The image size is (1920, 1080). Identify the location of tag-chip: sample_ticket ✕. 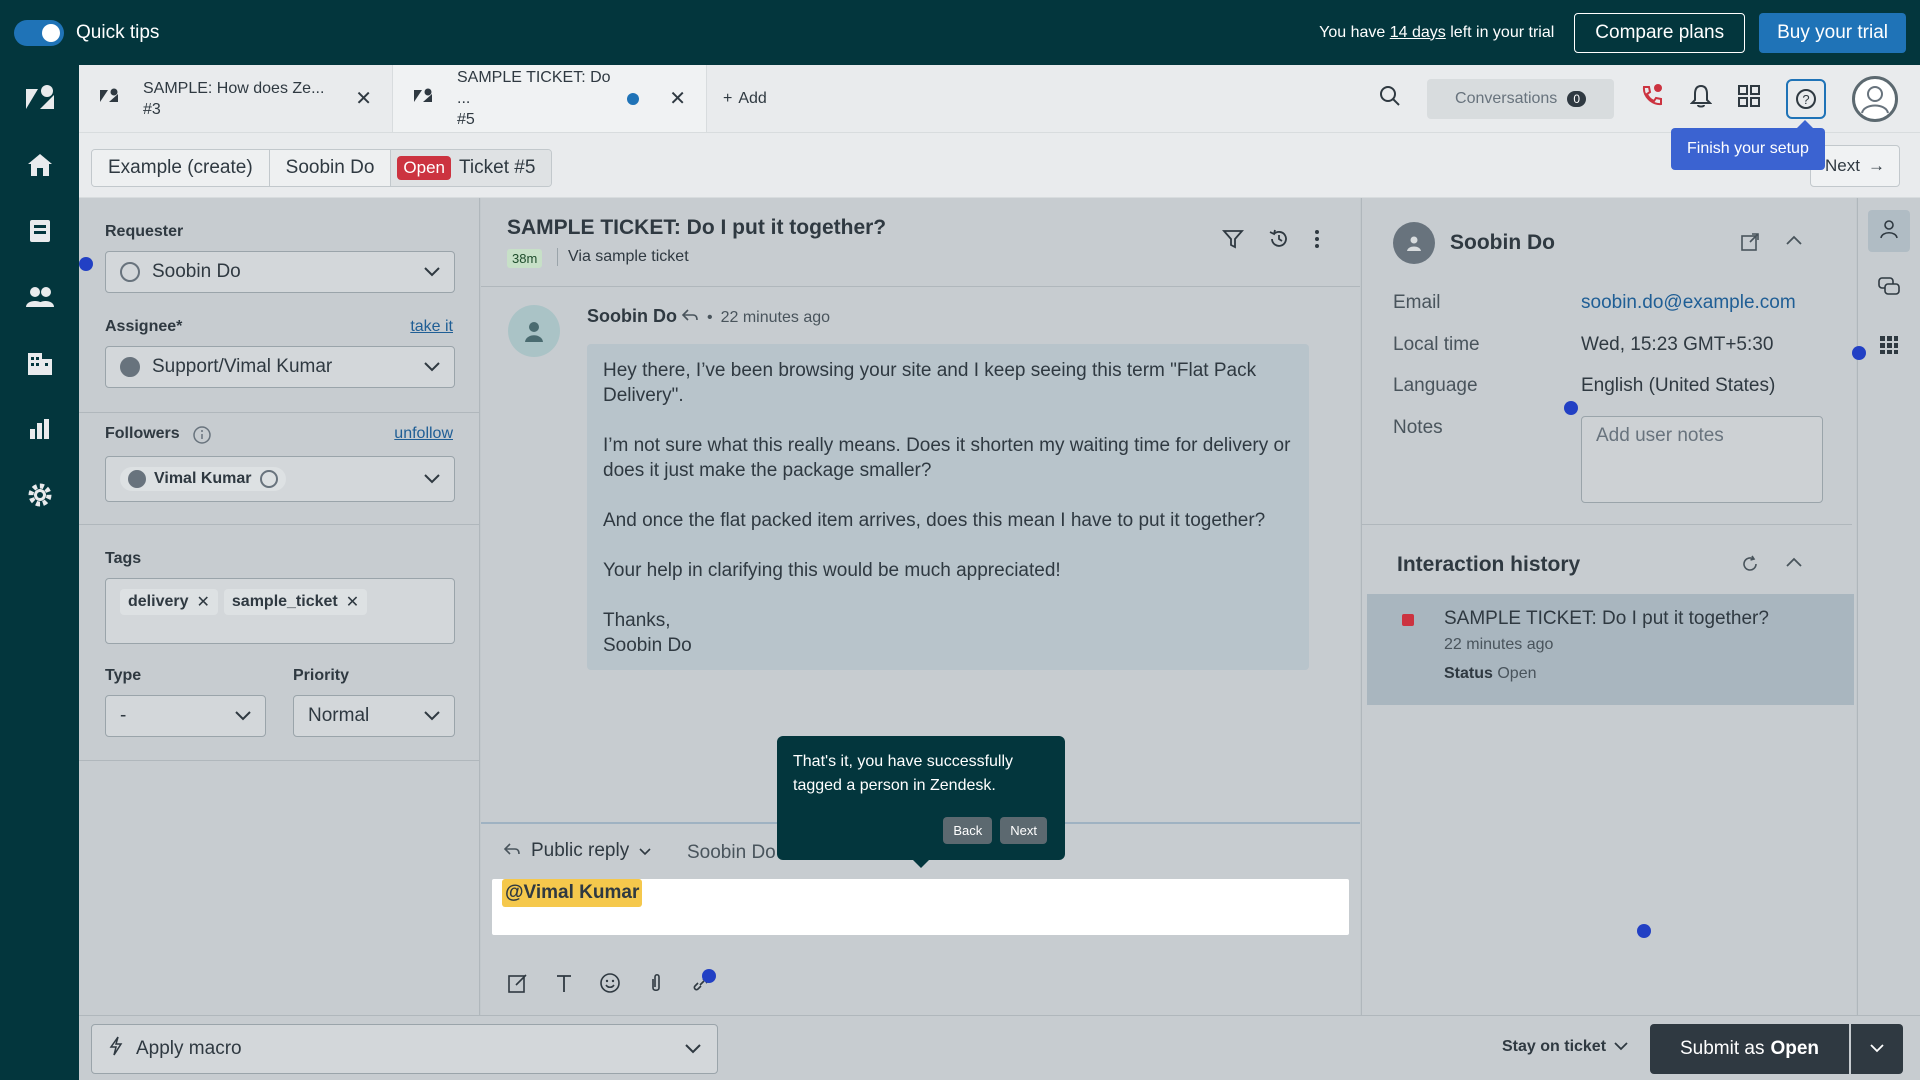
(295, 602).